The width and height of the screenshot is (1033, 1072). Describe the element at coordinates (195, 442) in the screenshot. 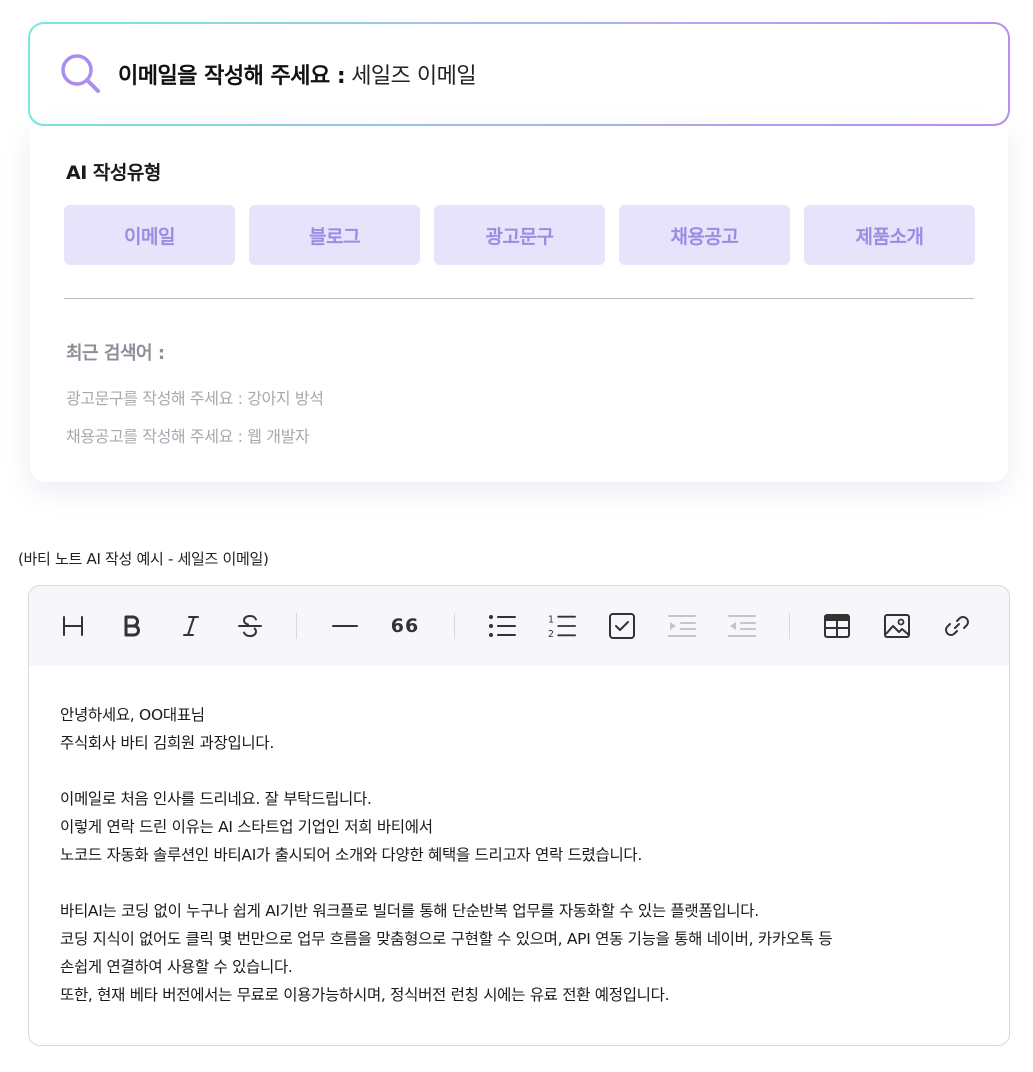

I see `recent-search-item: 채용공고를 작성해 주세요 : 웹 개발자` at that location.